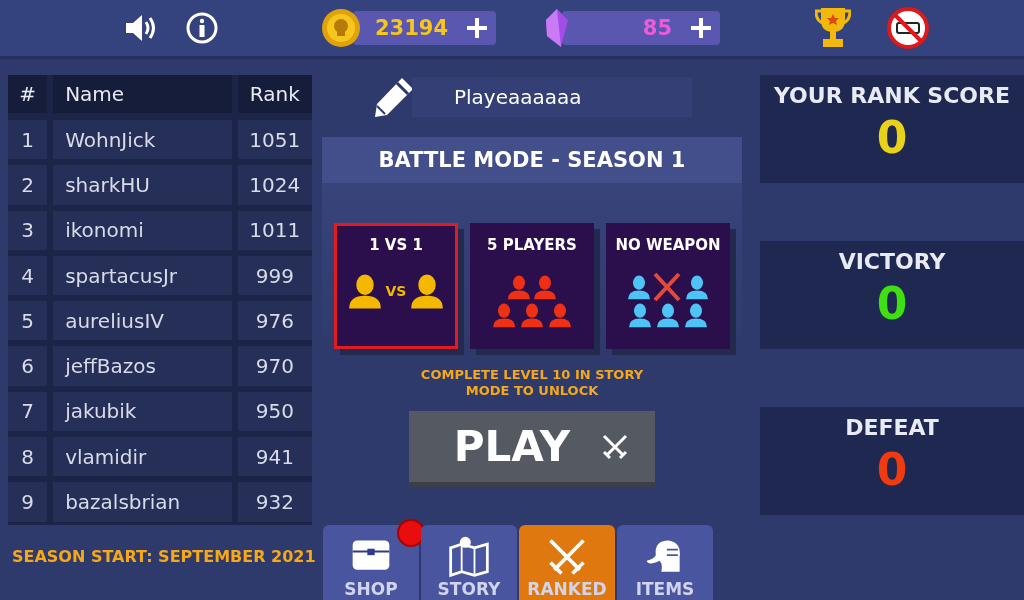 Image resolution: width=1024 pixels, height=600 pixels. What do you see at coordinates (274, 140) in the screenshot?
I see `table-cell: 1051` at bounding box center [274, 140].